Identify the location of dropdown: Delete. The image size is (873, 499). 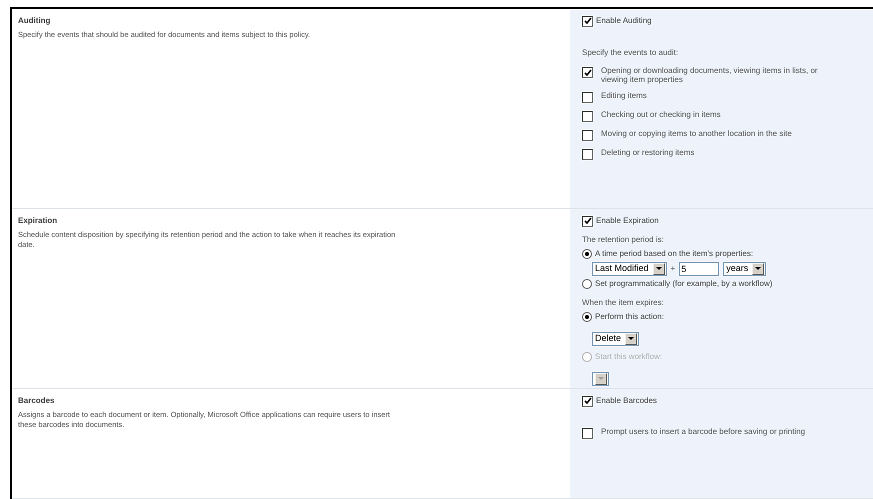
(616, 339).